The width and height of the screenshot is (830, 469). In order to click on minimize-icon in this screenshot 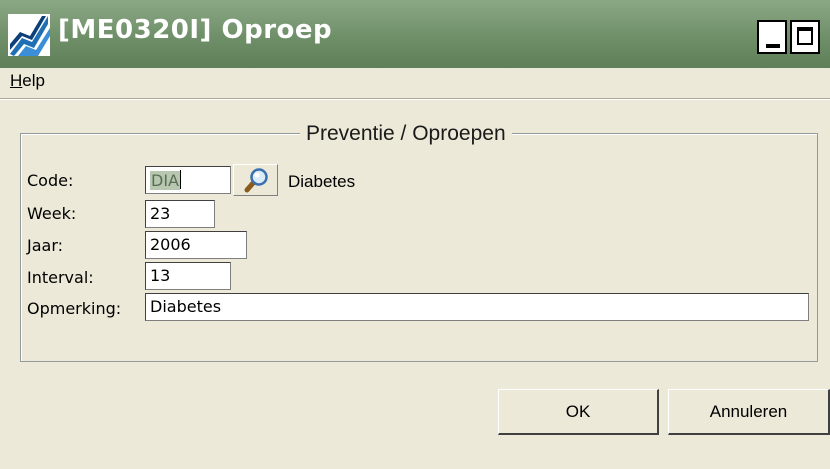, I will do `click(773, 46)`.